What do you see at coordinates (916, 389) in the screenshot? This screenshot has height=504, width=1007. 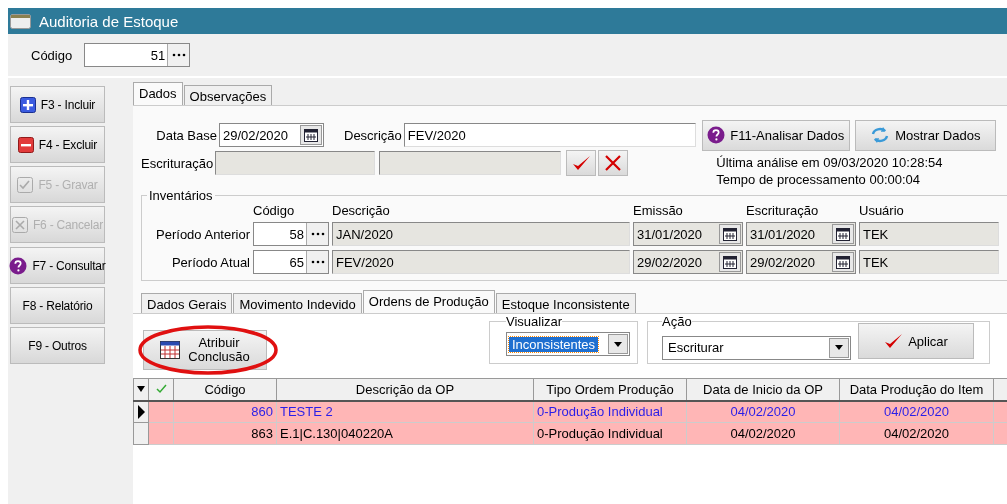 I see `column-header: Data Produção do Item` at bounding box center [916, 389].